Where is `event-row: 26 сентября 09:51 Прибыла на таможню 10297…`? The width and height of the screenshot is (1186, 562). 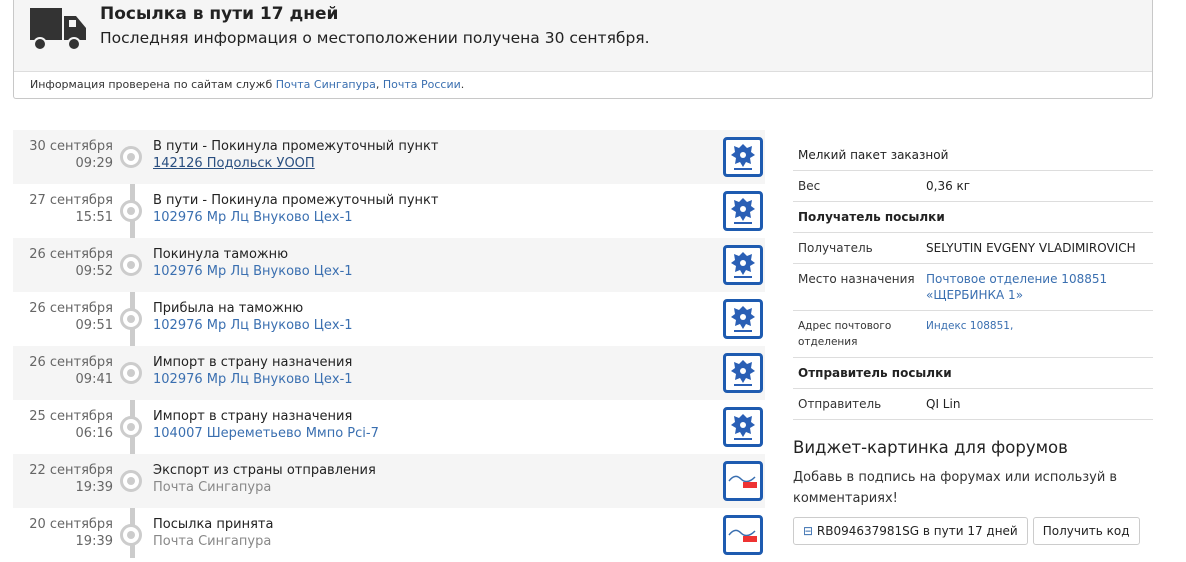 event-row: 26 сентября 09:51 Прибыла на таможню 10297… is located at coordinates (389, 319).